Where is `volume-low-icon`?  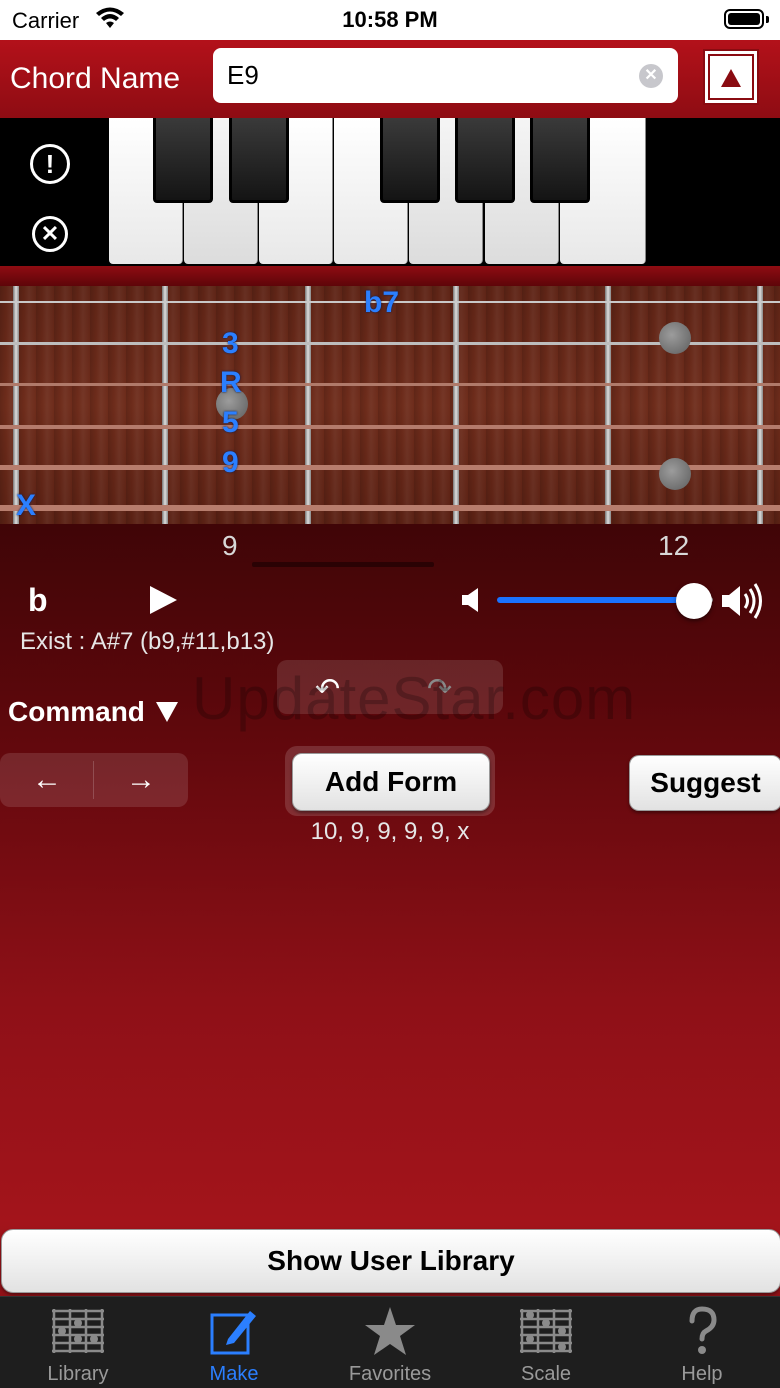 volume-low-icon is located at coordinates (470, 600).